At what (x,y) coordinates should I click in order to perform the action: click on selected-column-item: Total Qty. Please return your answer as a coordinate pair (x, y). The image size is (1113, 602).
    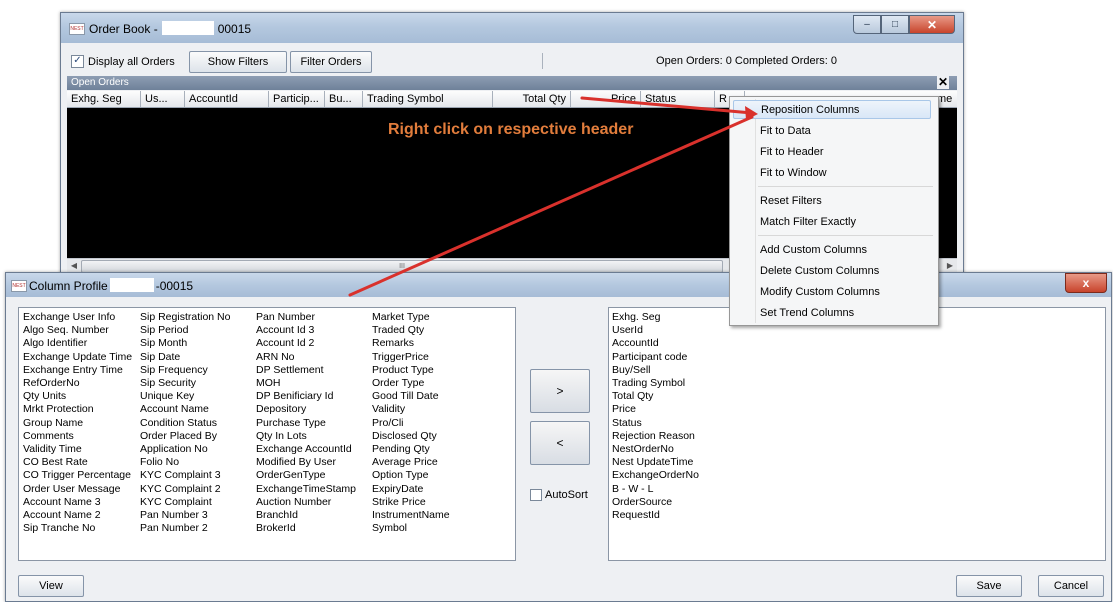
    Looking at the image, I should click on (655, 396).